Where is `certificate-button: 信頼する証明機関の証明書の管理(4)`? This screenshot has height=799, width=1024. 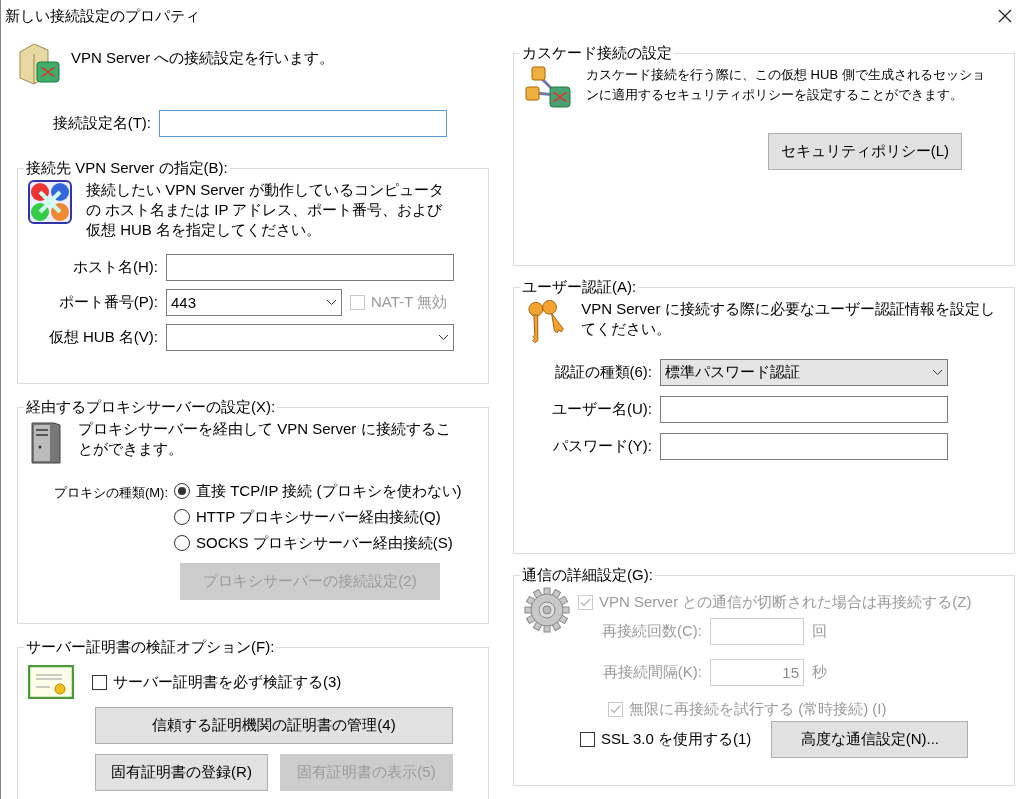
certificate-button: 信頼する証明機関の証明書の管理(4) is located at coordinates (274, 725).